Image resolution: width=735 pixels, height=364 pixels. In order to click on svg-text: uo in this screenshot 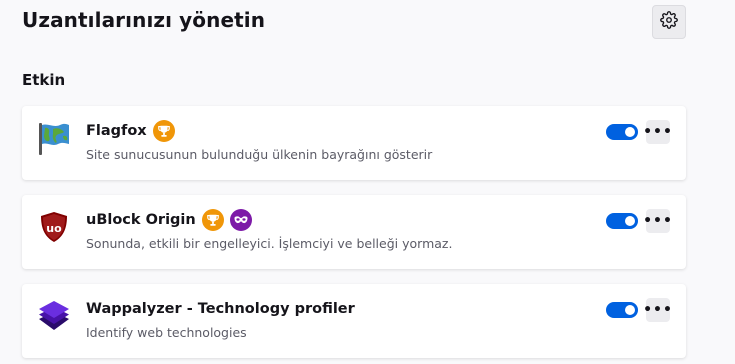, I will do `click(54, 228)`.